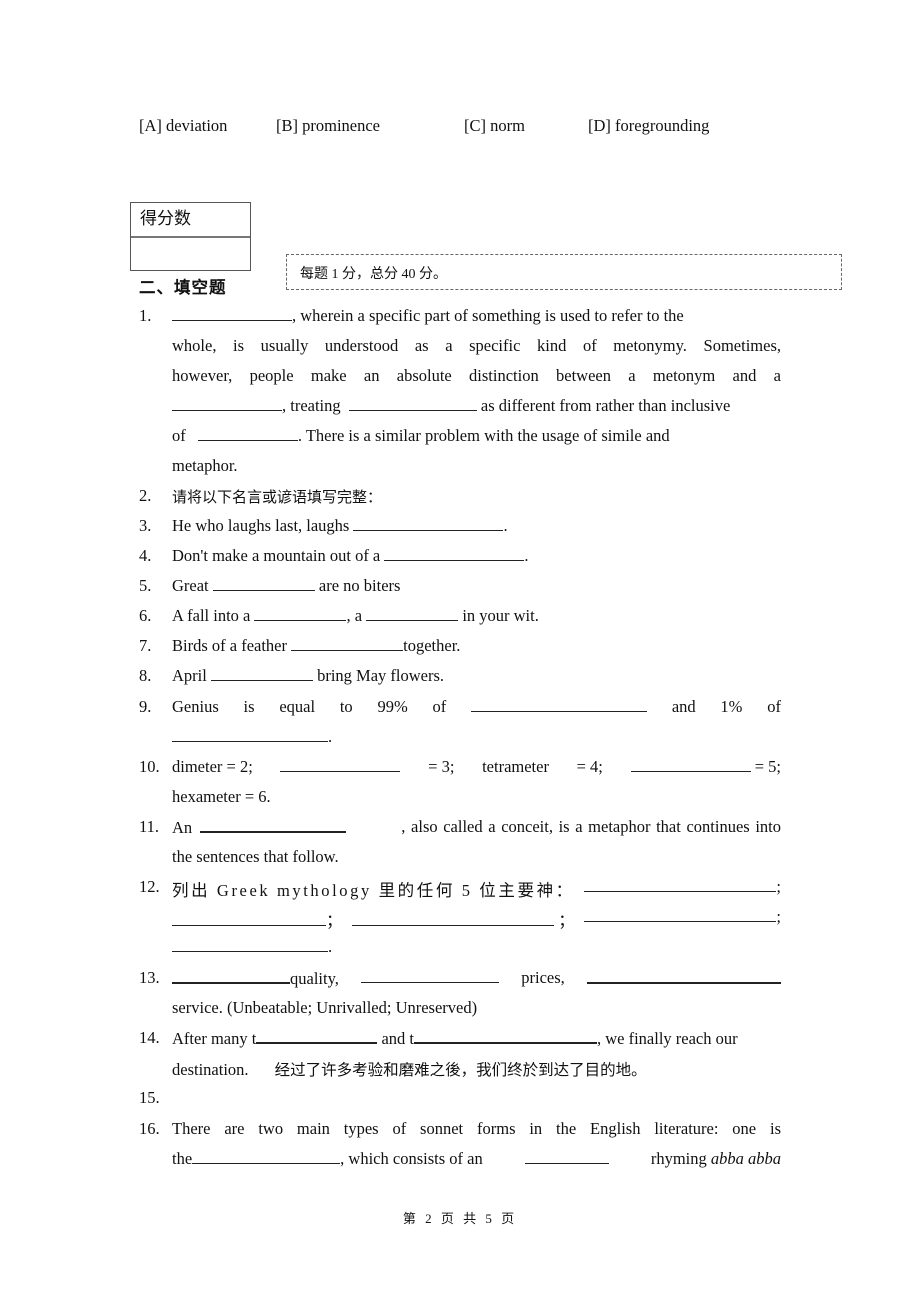  I want to click on question-number: 9., so click(145, 706).